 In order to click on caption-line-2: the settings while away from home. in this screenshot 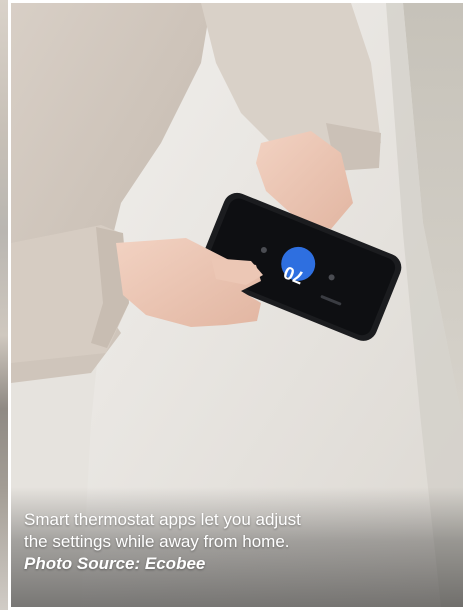, I will do `click(157, 541)`.